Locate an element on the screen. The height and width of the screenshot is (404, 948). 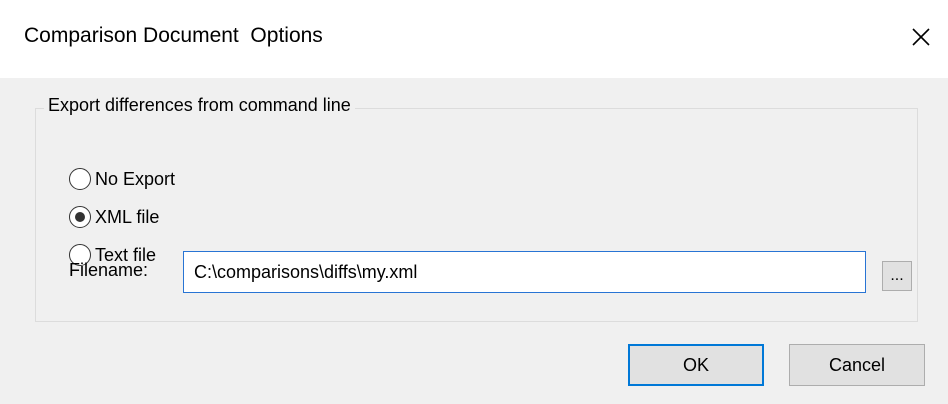
radio-circle is located at coordinates (80, 179).